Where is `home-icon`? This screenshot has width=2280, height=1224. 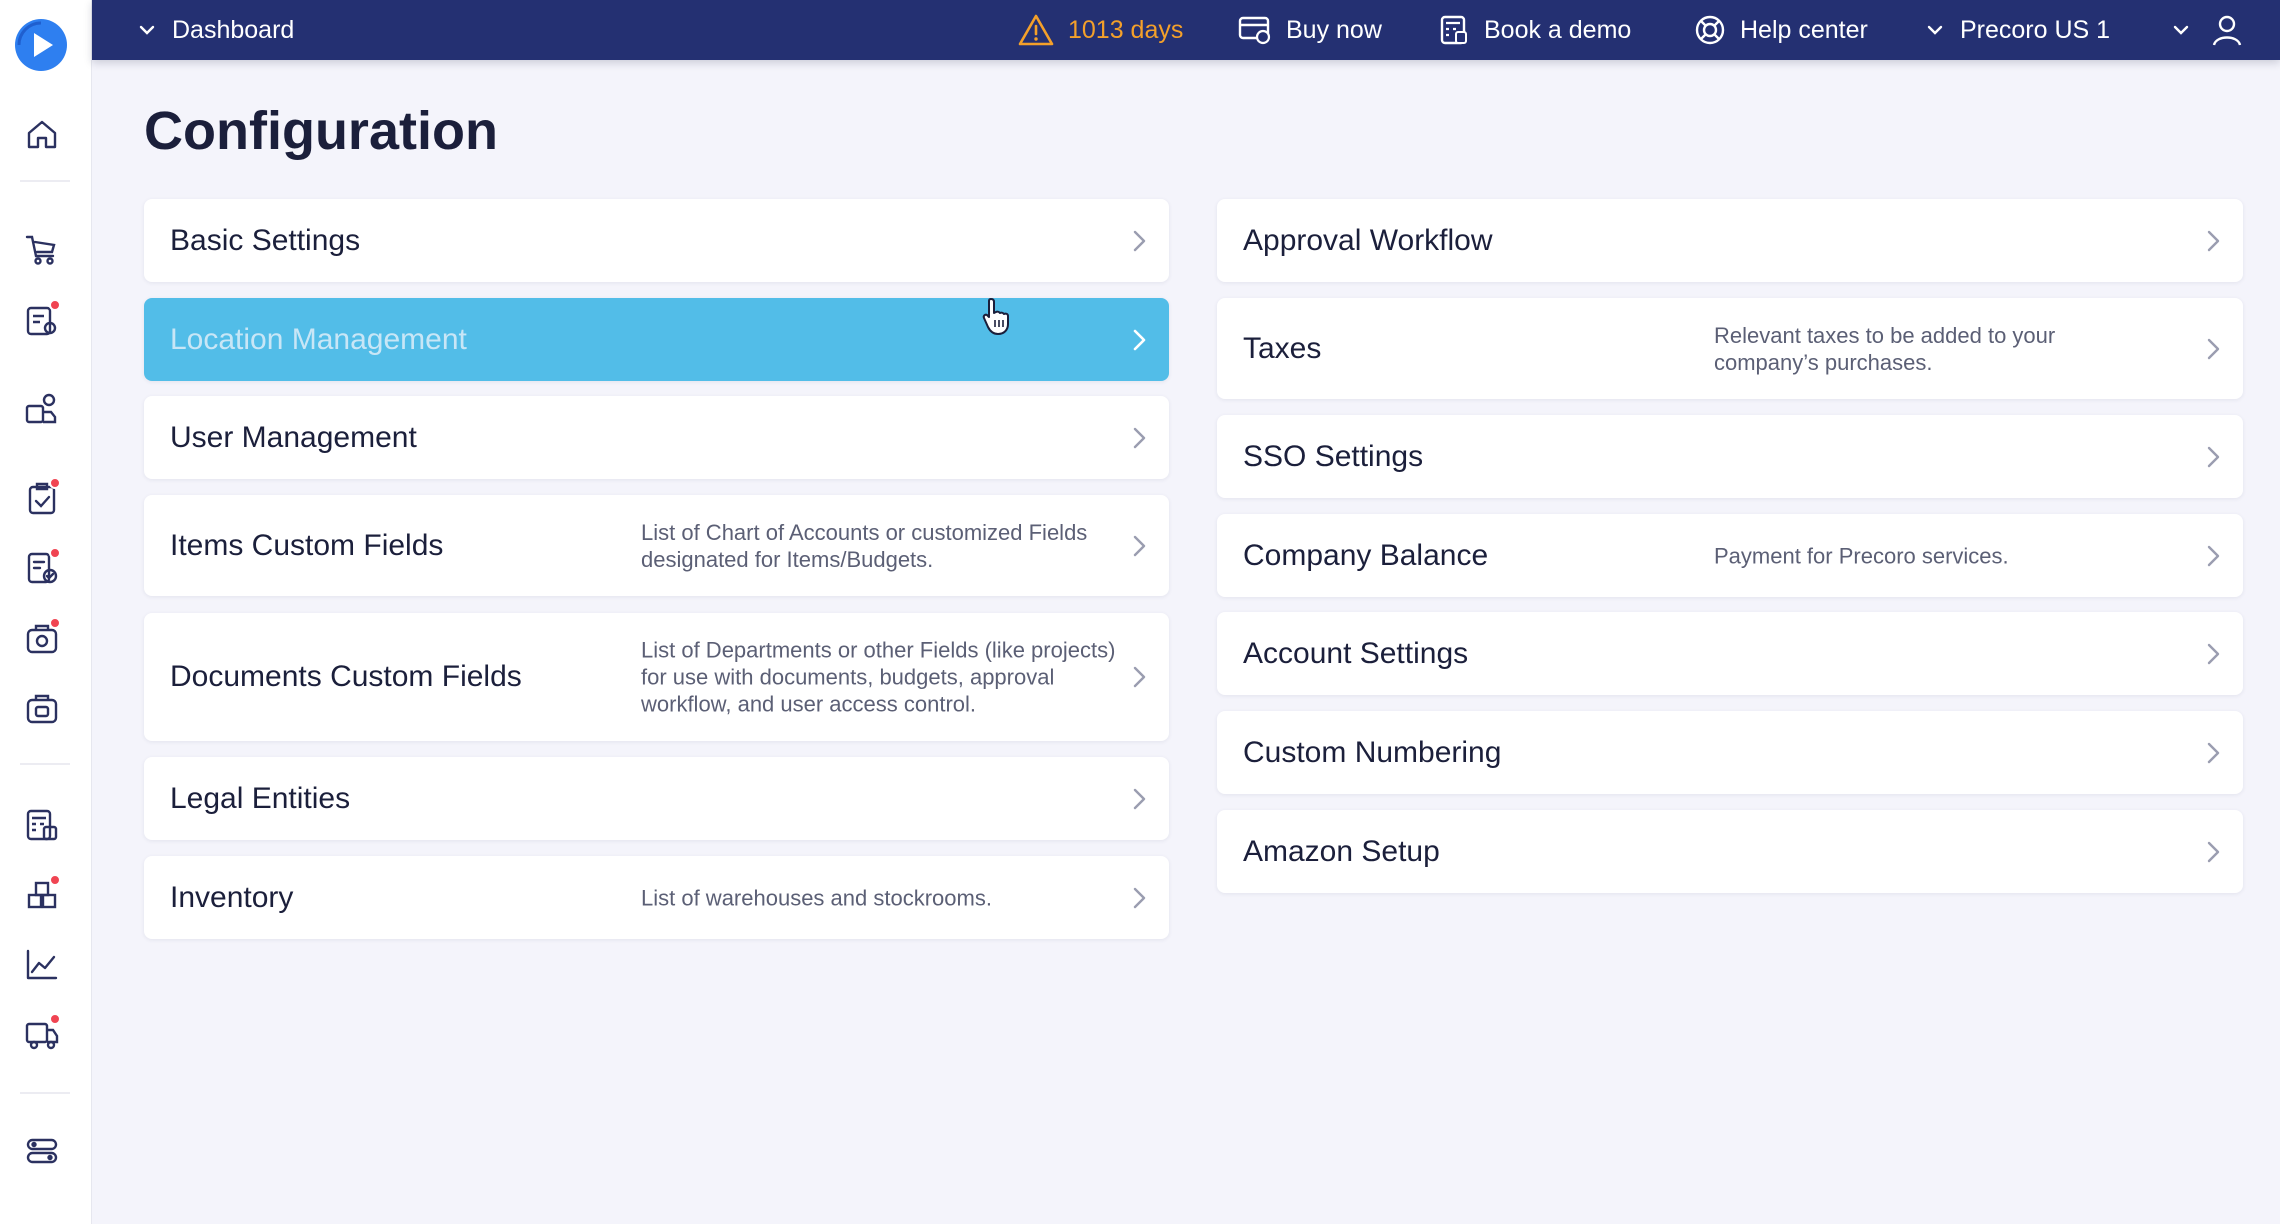 home-icon is located at coordinates (42, 134).